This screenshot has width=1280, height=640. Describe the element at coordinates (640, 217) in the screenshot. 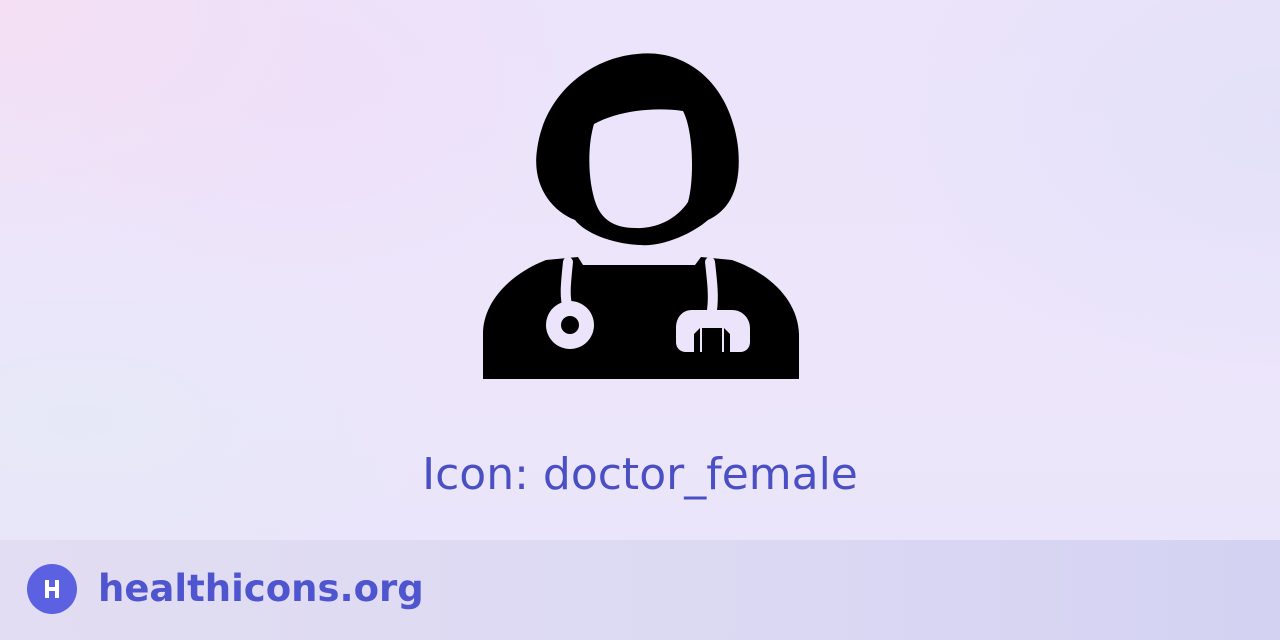

I see `doctor-female-icon` at that location.